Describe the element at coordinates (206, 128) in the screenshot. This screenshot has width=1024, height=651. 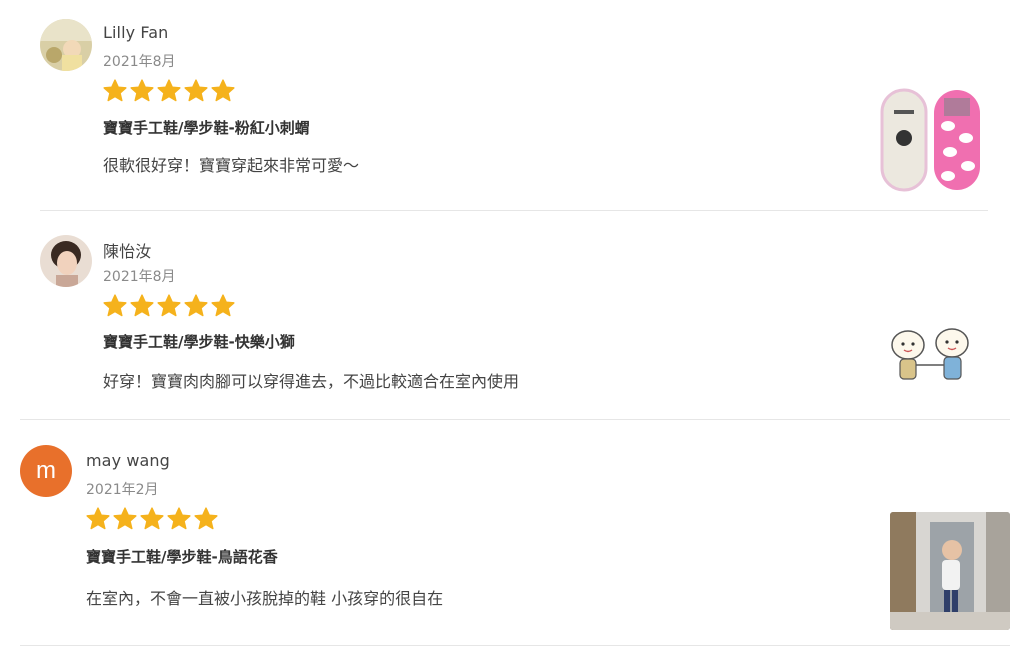
I see `product-name: 寶寶手工鞋/學步鞋-粉紅小刺蝟` at that location.